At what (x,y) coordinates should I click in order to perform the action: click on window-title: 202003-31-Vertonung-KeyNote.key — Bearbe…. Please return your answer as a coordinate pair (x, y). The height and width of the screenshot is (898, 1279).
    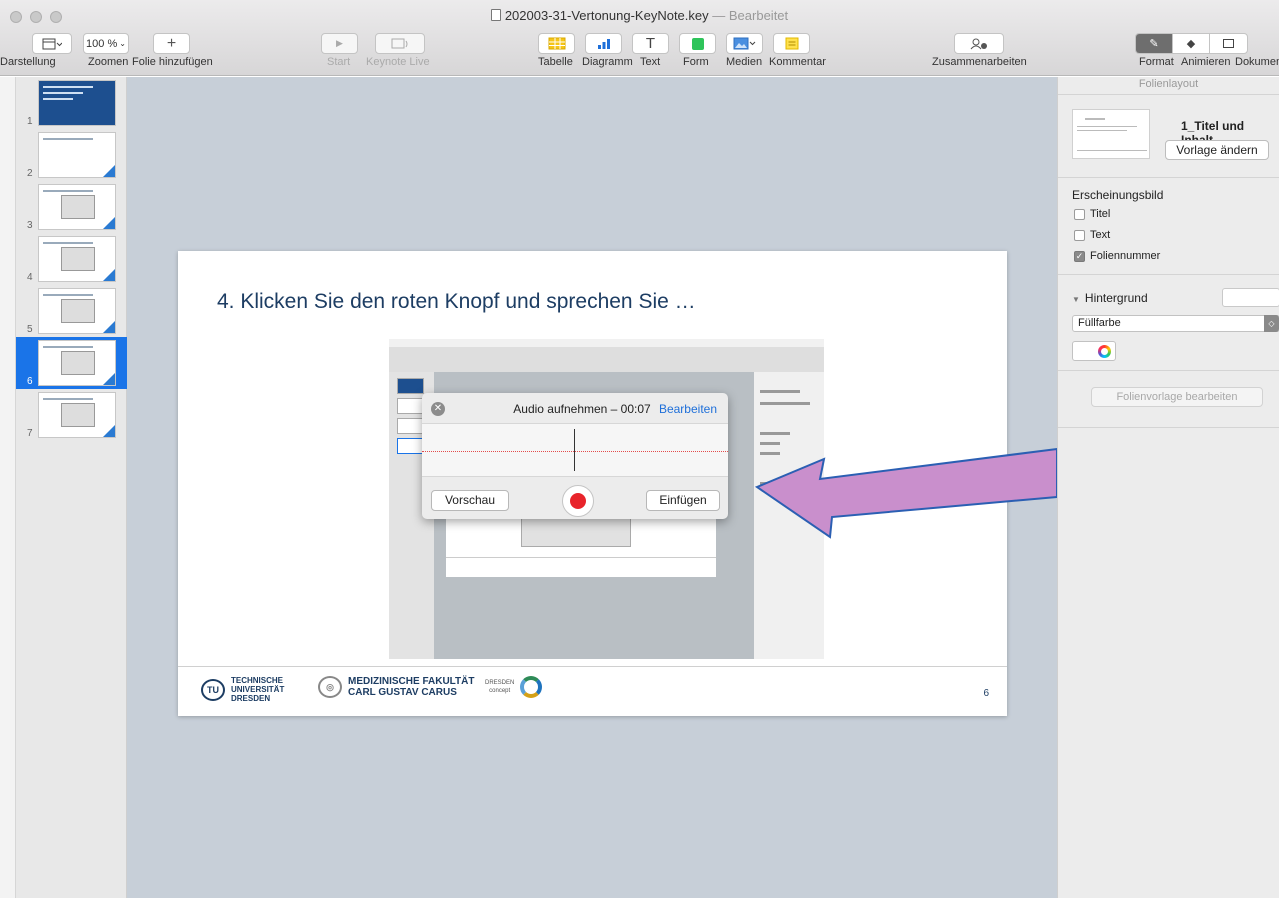
    Looking at the image, I should click on (639, 15).